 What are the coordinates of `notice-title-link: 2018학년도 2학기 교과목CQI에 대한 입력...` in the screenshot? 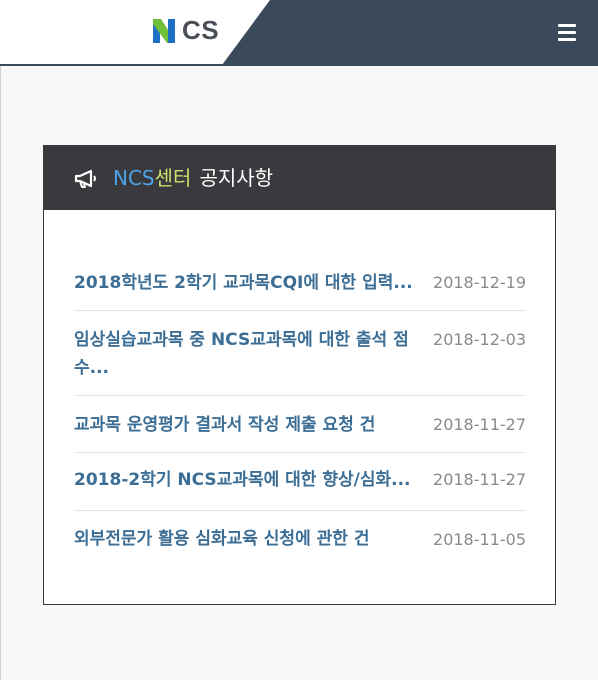 It's located at (254, 275).